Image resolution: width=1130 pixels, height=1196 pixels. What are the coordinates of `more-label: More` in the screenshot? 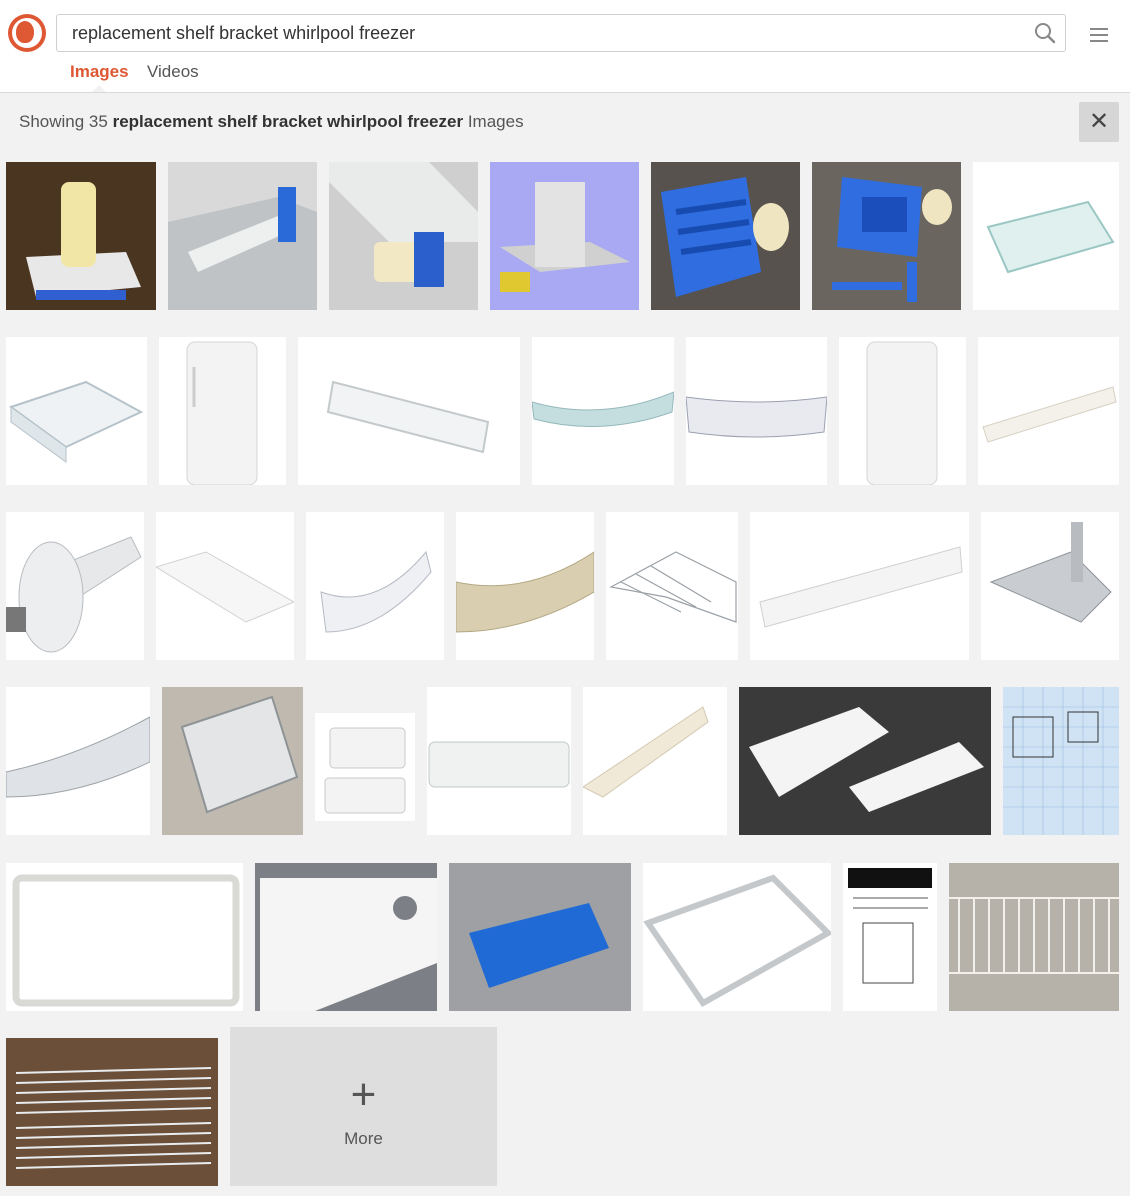 It's located at (363, 1138).